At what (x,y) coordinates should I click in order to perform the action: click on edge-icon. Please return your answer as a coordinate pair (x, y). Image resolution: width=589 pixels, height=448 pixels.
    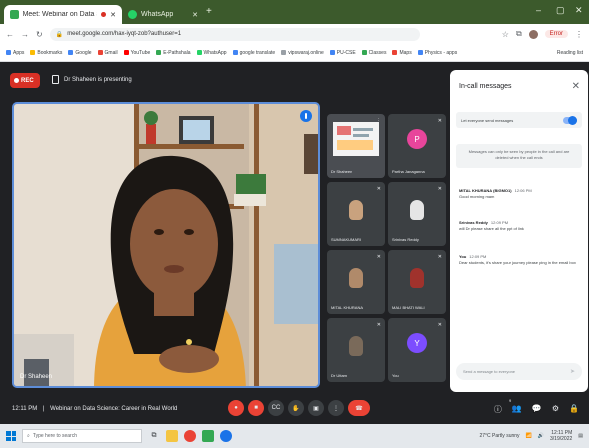
    Looking at the image, I should click on (226, 436).